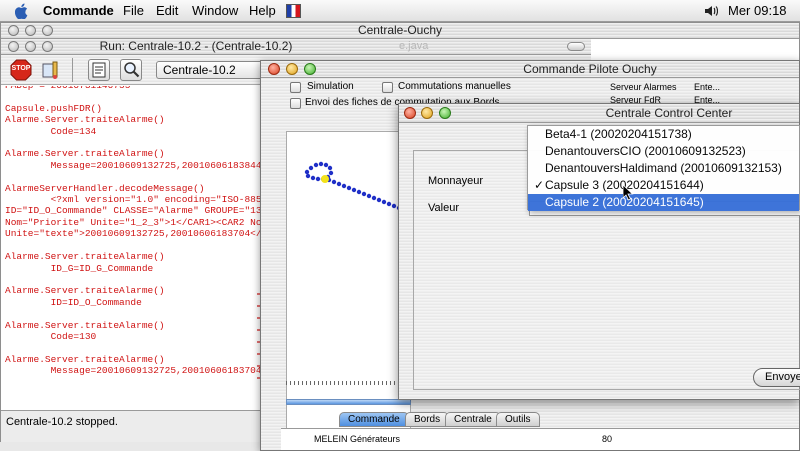 This screenshot has width=800, height=451. I want to click on simulation-label: Simulation, so click(330, 86).